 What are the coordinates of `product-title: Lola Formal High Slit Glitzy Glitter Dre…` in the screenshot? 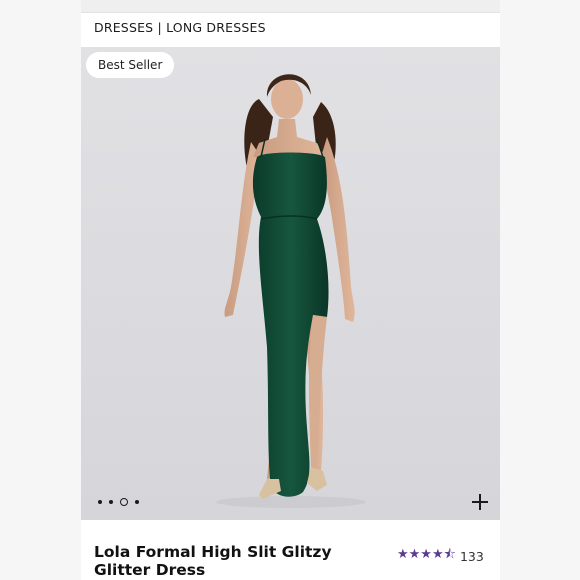 It's located at (213, 561).